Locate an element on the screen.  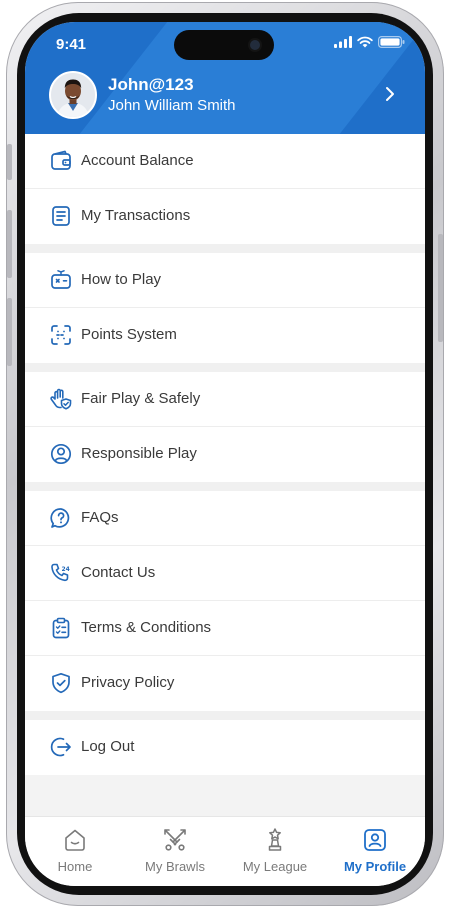
chevron-right-icon is located at coordinates (390, 94).